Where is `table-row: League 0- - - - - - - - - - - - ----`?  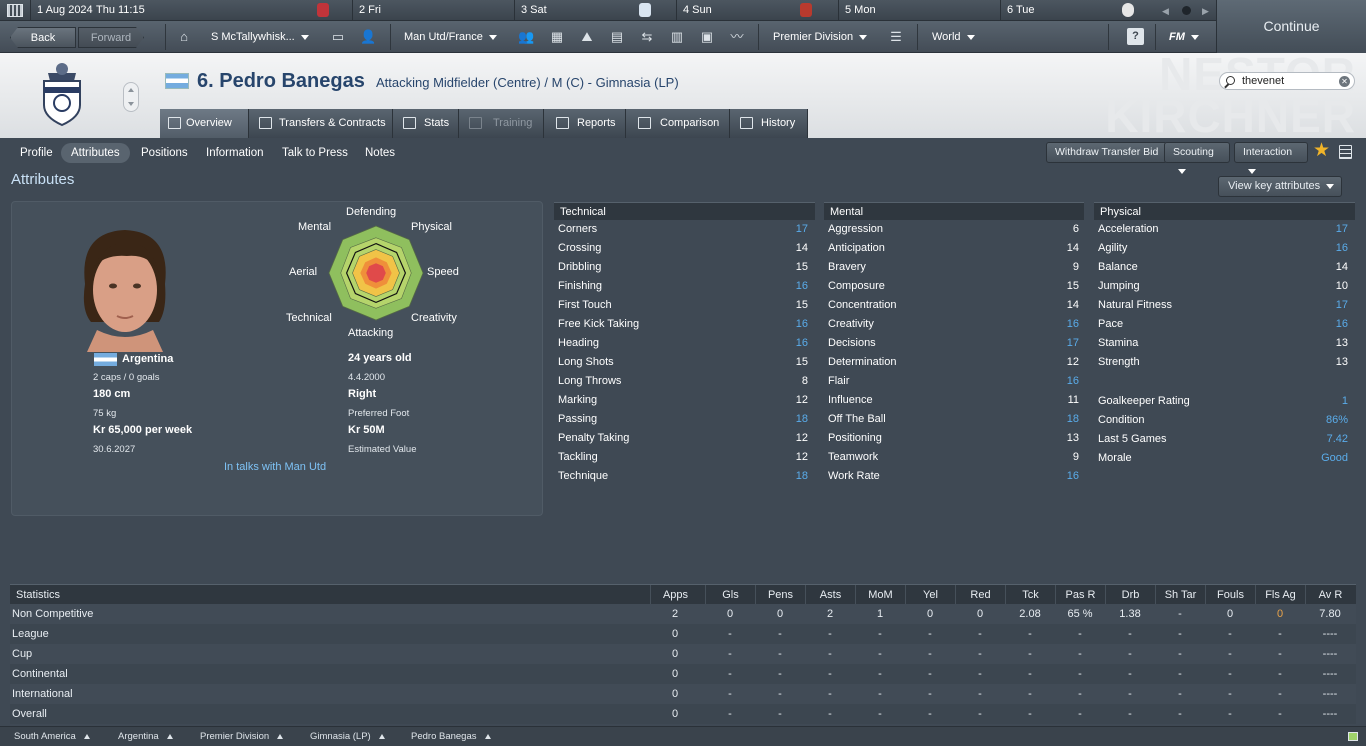
table-row: League 0- - - - - - - - - - - - ---- is located at coordinates (683, 634).